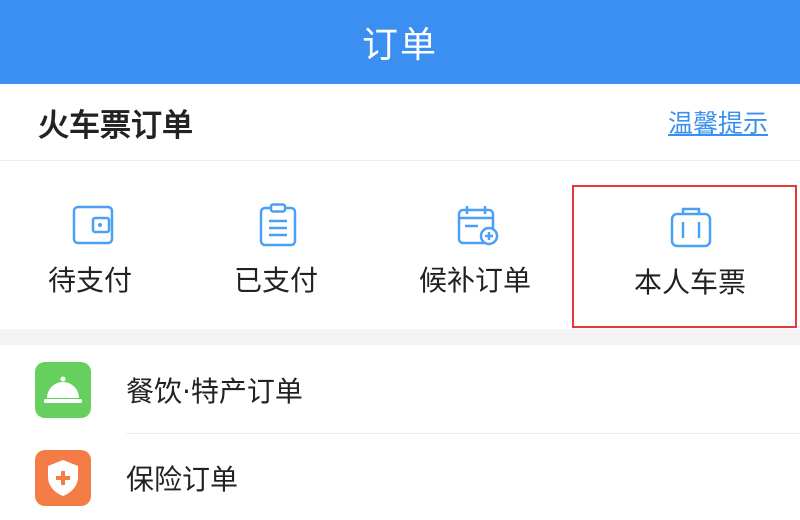 The height and width of the screenshot is (520, 800). Describe the element at coordinates (182, 479) in the screenshot. I see `list-item-label: 保险订单` at that location.